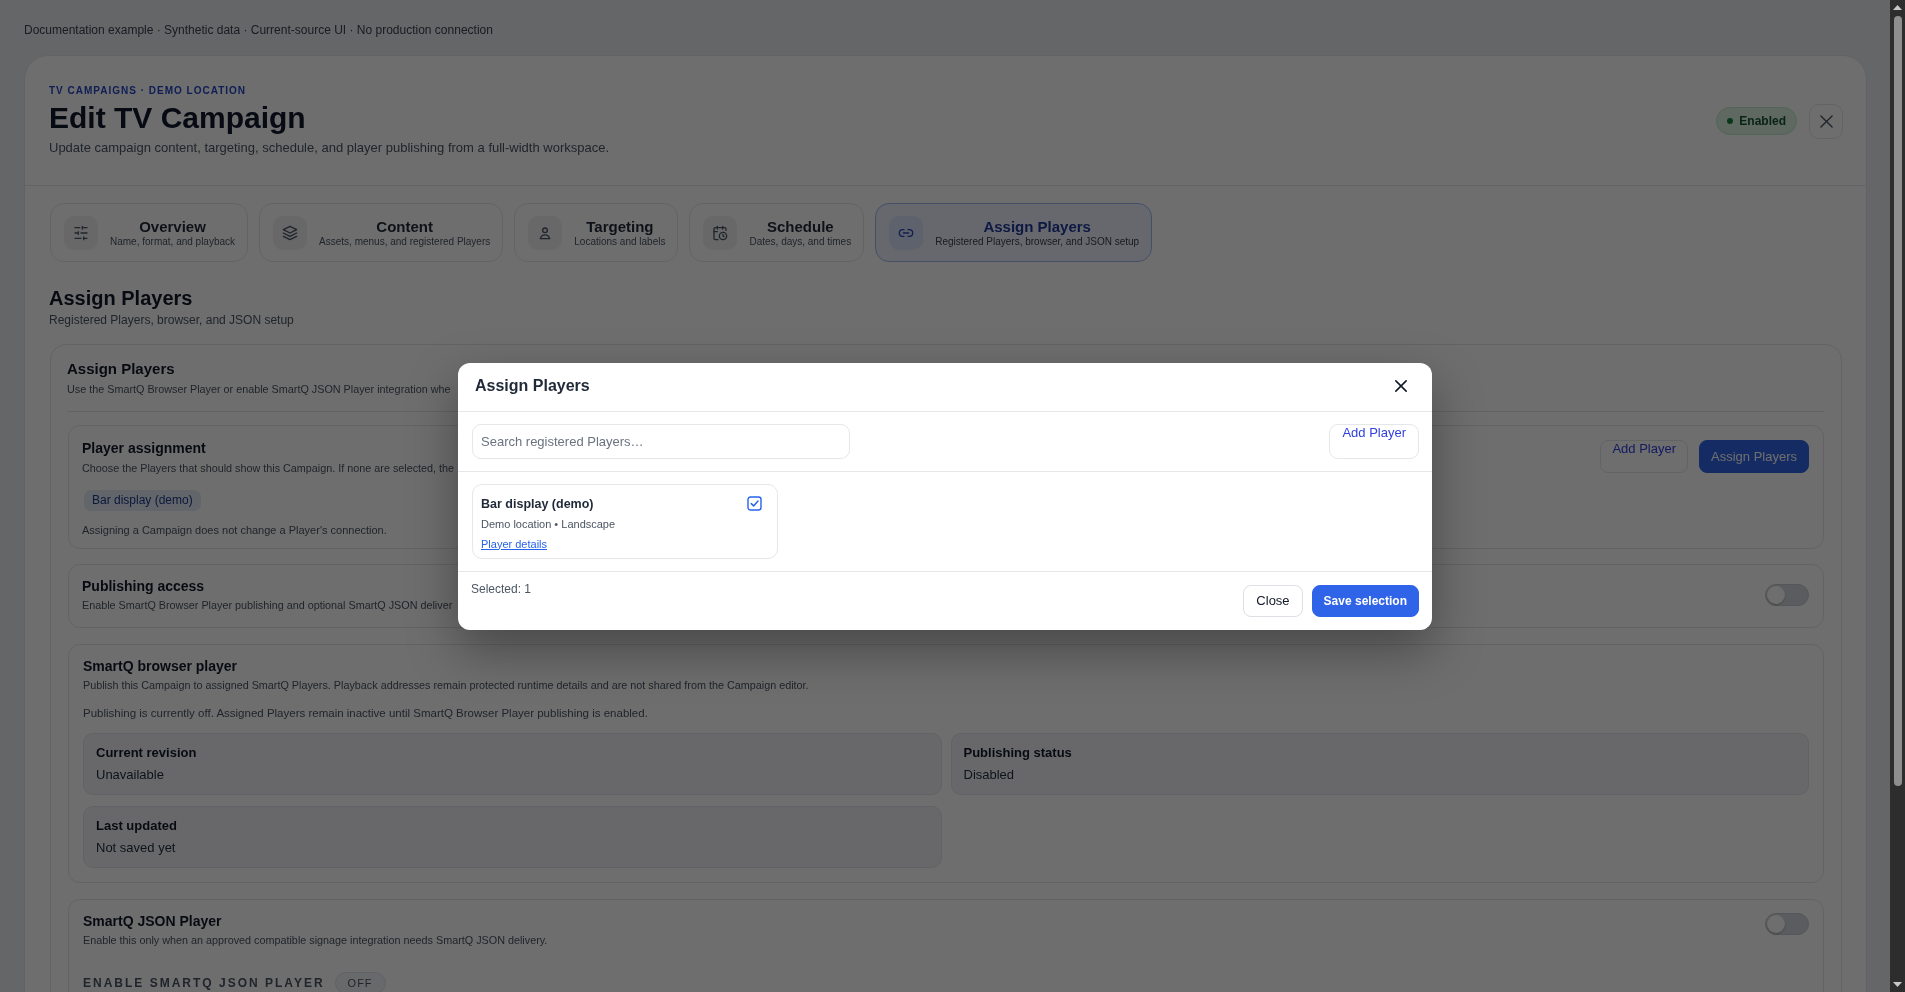 This screenshot has width=1905, height=992. I want to click on sliders-icon, so click(81, 232).